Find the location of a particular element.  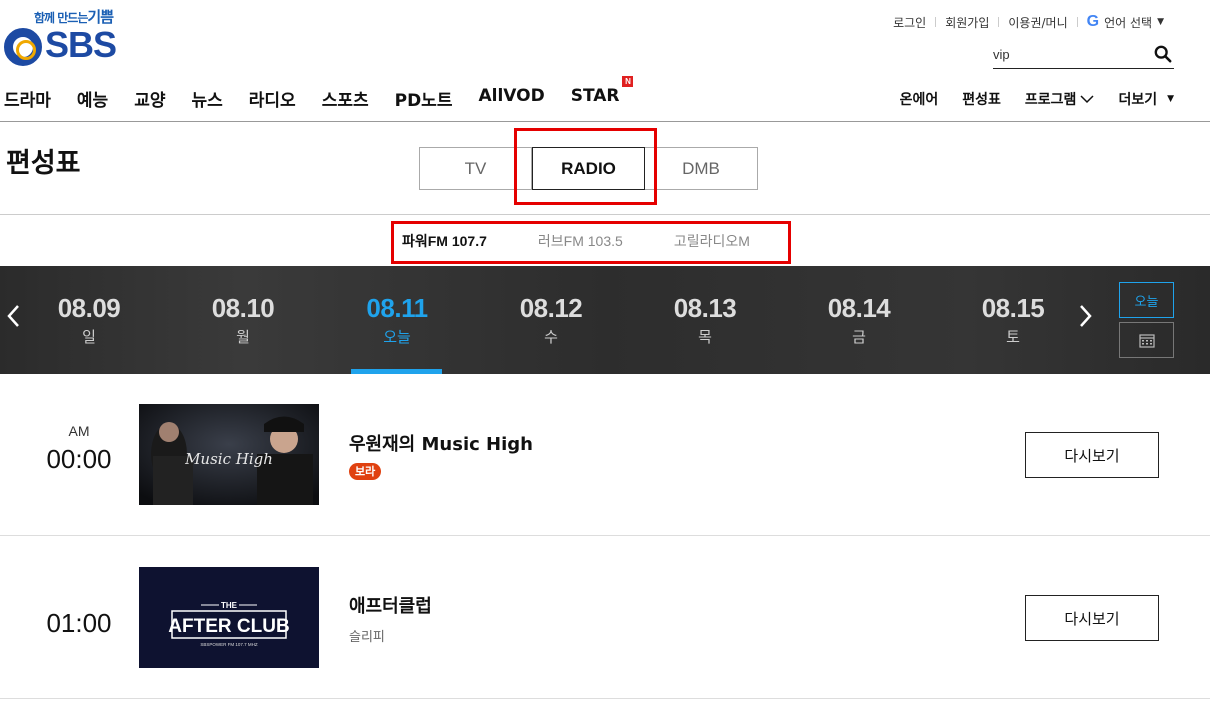

program-title: 애프터클럽 is located at coordinates (390, 605).